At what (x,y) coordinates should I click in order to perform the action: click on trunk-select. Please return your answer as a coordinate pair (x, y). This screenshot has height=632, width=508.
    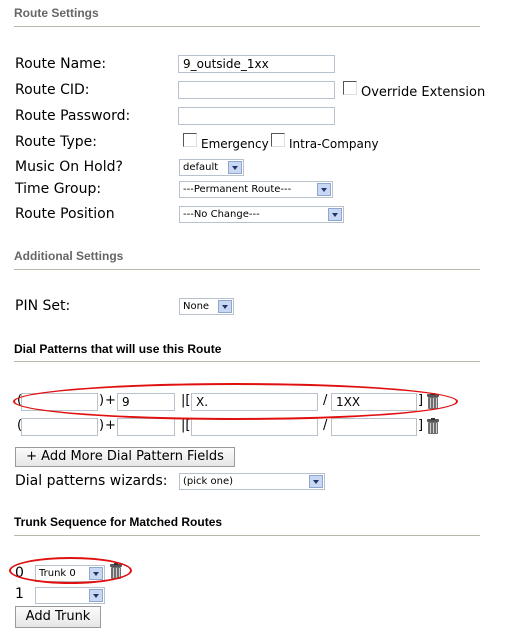
    Looking at the image, I should click on (70, 595).